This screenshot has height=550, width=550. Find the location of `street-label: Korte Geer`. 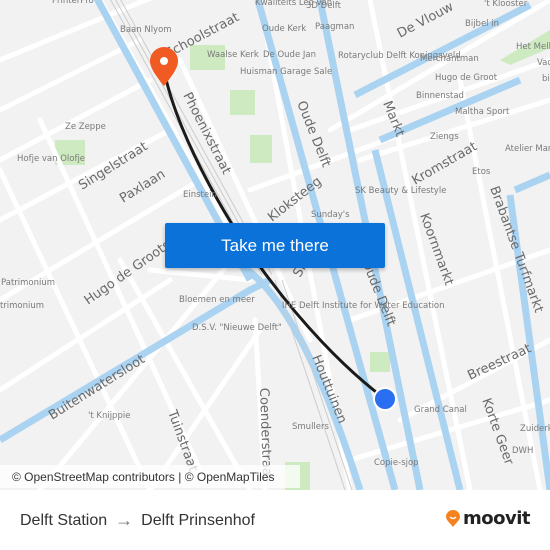

street-label: Korte Geer is located at coordinates (497, 431).